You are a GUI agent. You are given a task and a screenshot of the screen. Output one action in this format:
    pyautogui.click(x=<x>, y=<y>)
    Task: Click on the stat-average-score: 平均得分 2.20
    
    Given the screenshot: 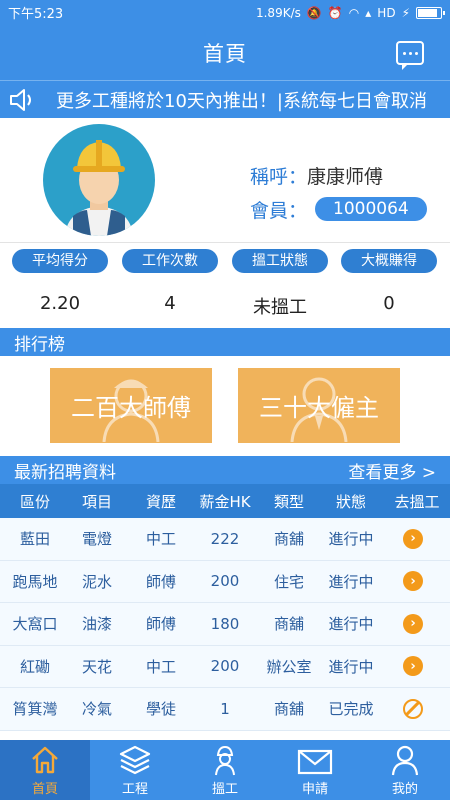 What is the action you would take?
    pyautogui.click(x=60, y=281)
    